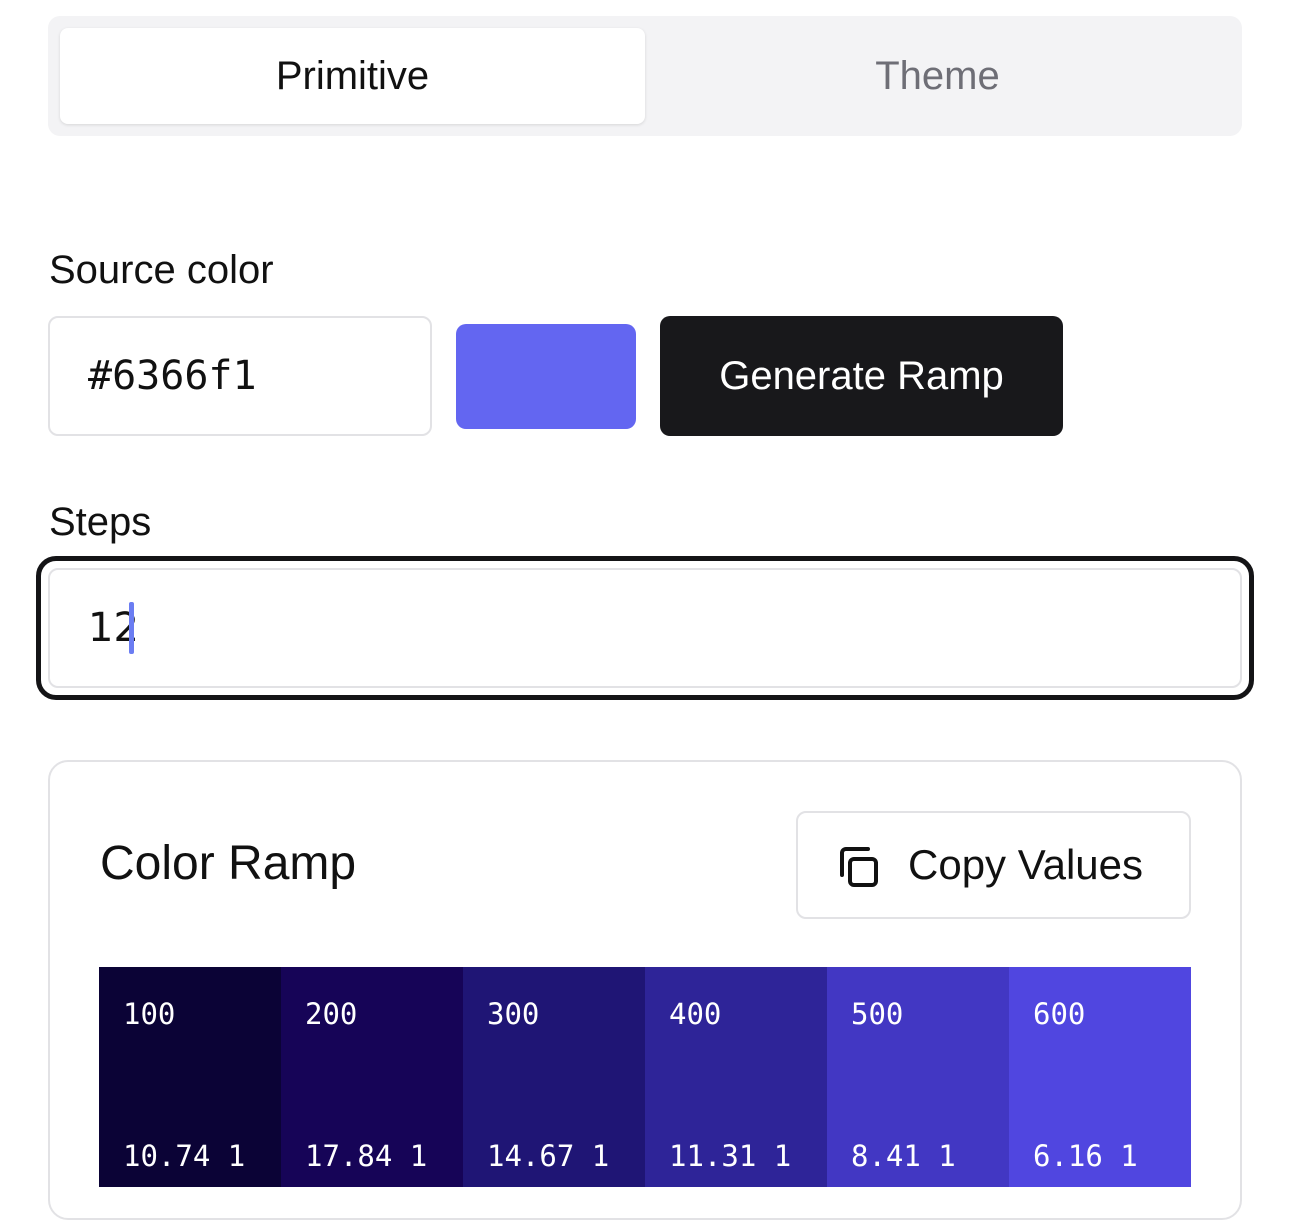  What do you see at coordinates (695, 1014) in the screenshot?
I see `ramp-step-label: 400` at bounding box center [695, 1014].